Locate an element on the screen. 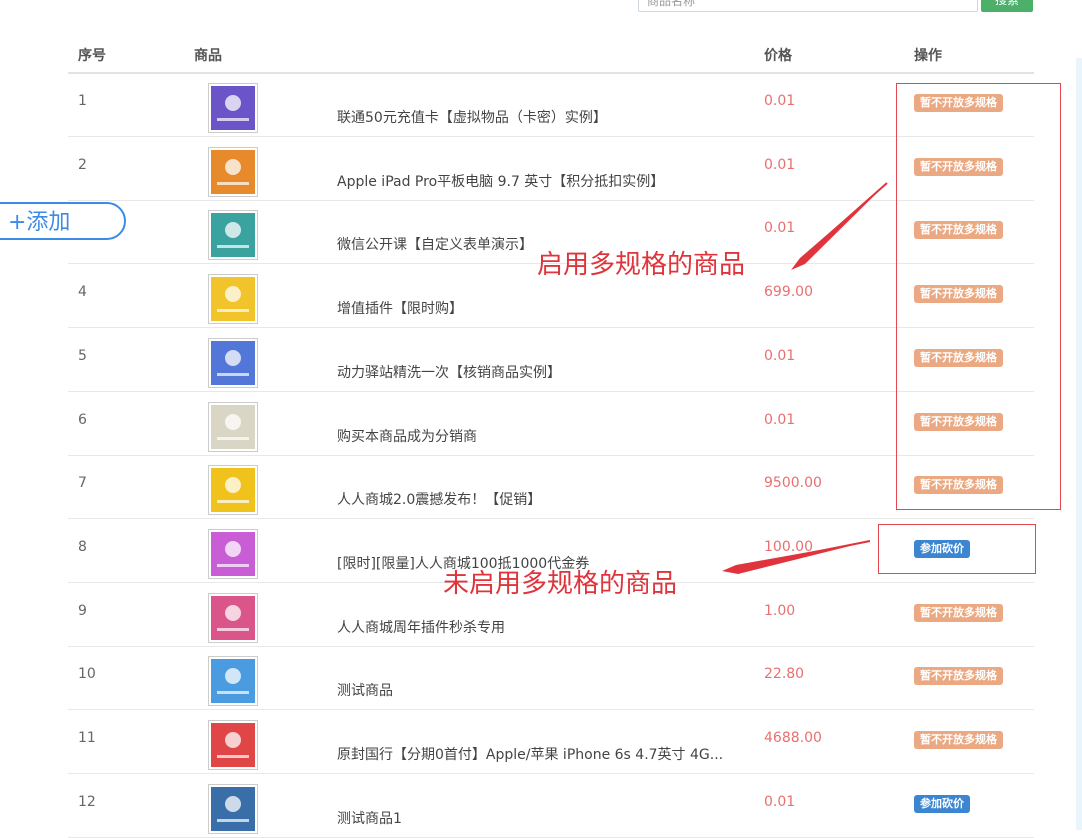  annotation-arrows is located at coordinates (805, 378).